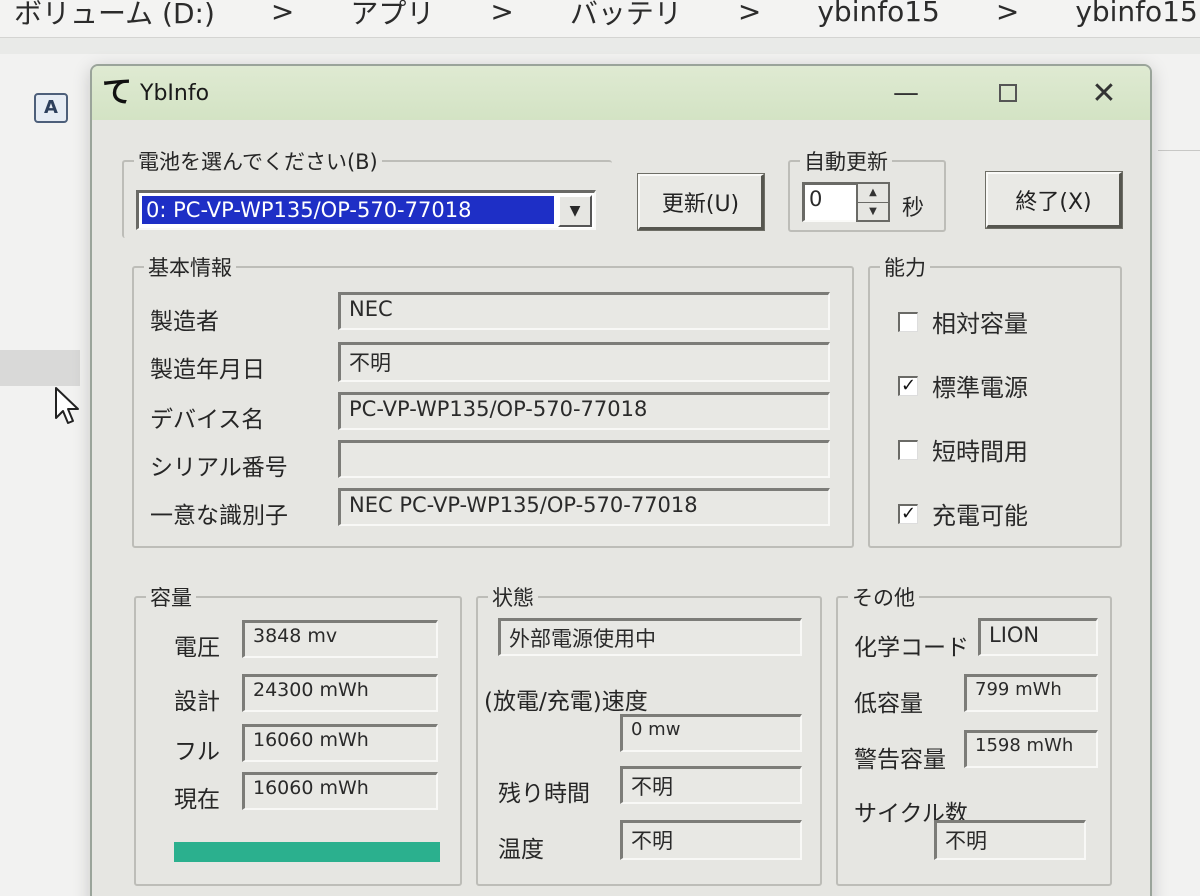 This screenshot has width=1200, height=896. Describe the element at coordinates (114, 16) in the screenshot. I see `breadcrumb-drive: ボリューム (D:)` at that location.